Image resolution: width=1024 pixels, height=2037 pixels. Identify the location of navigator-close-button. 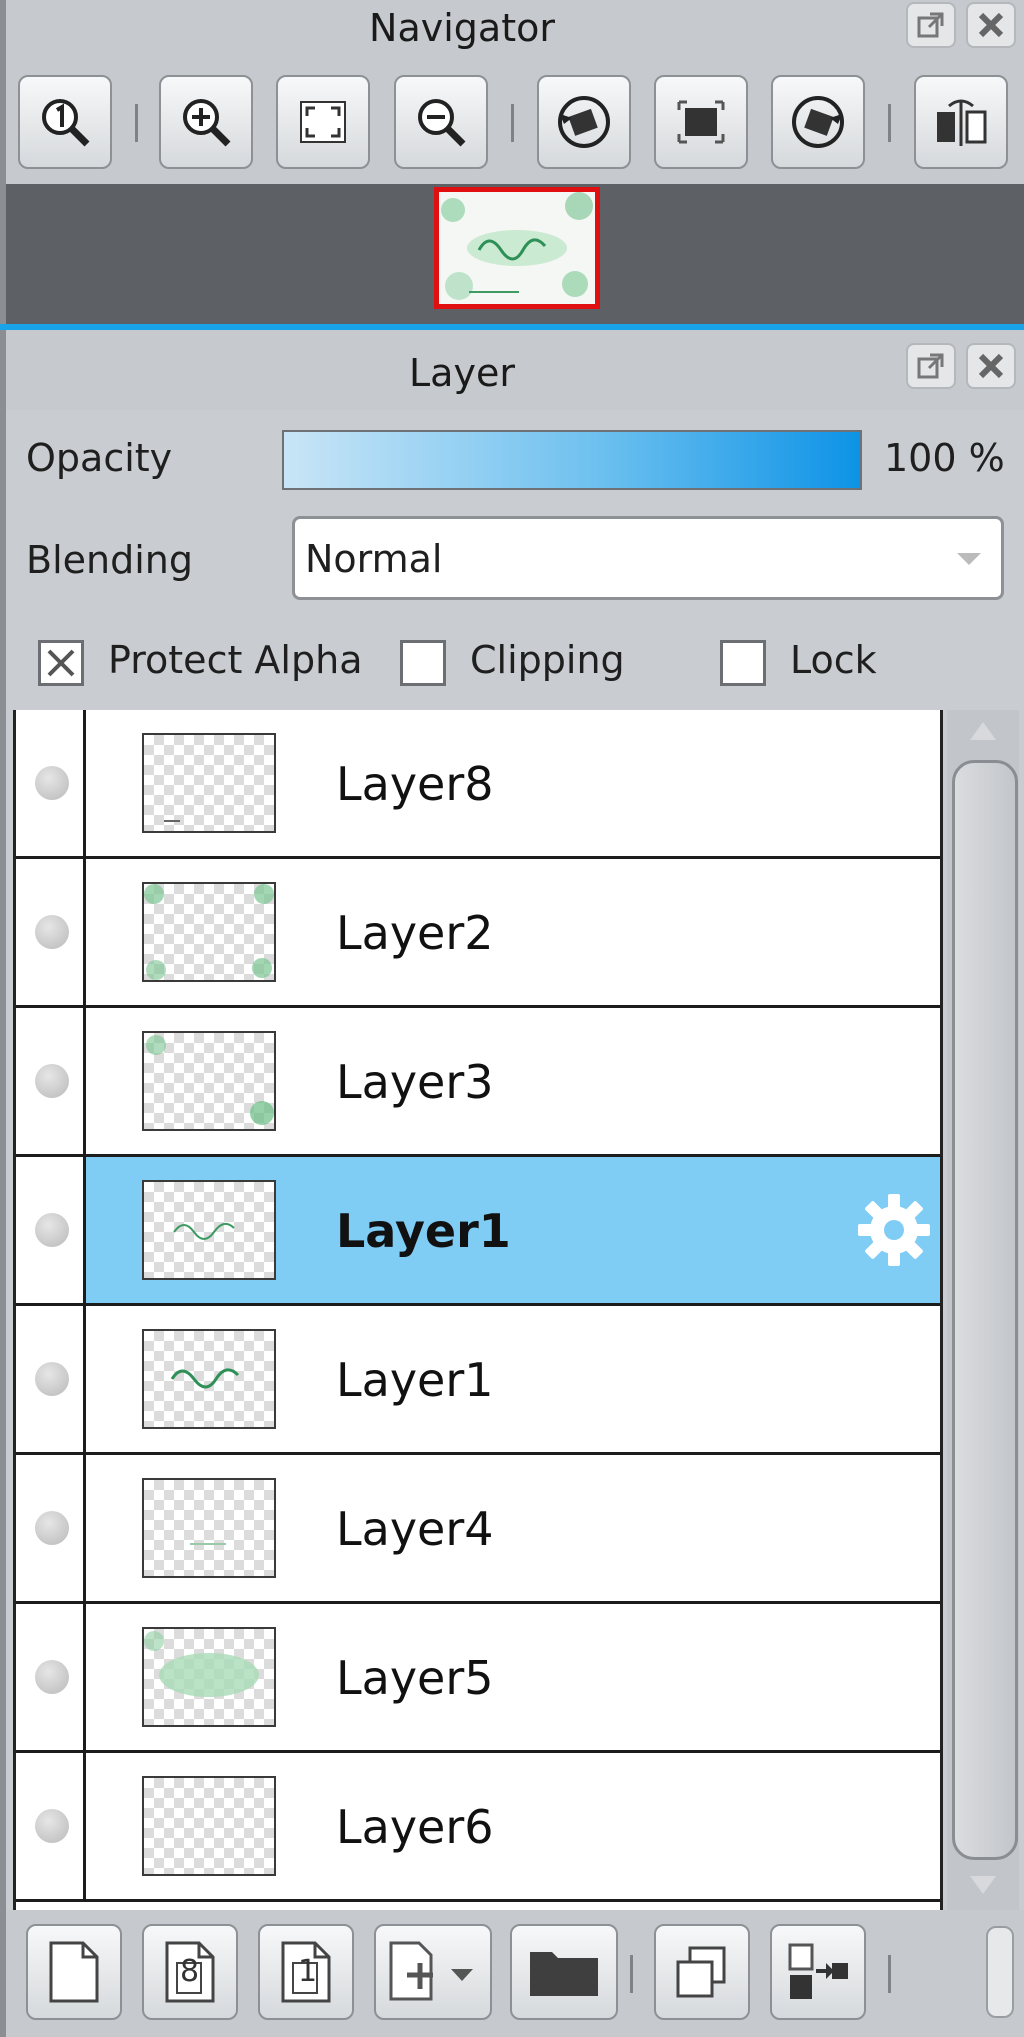
(991, 25).